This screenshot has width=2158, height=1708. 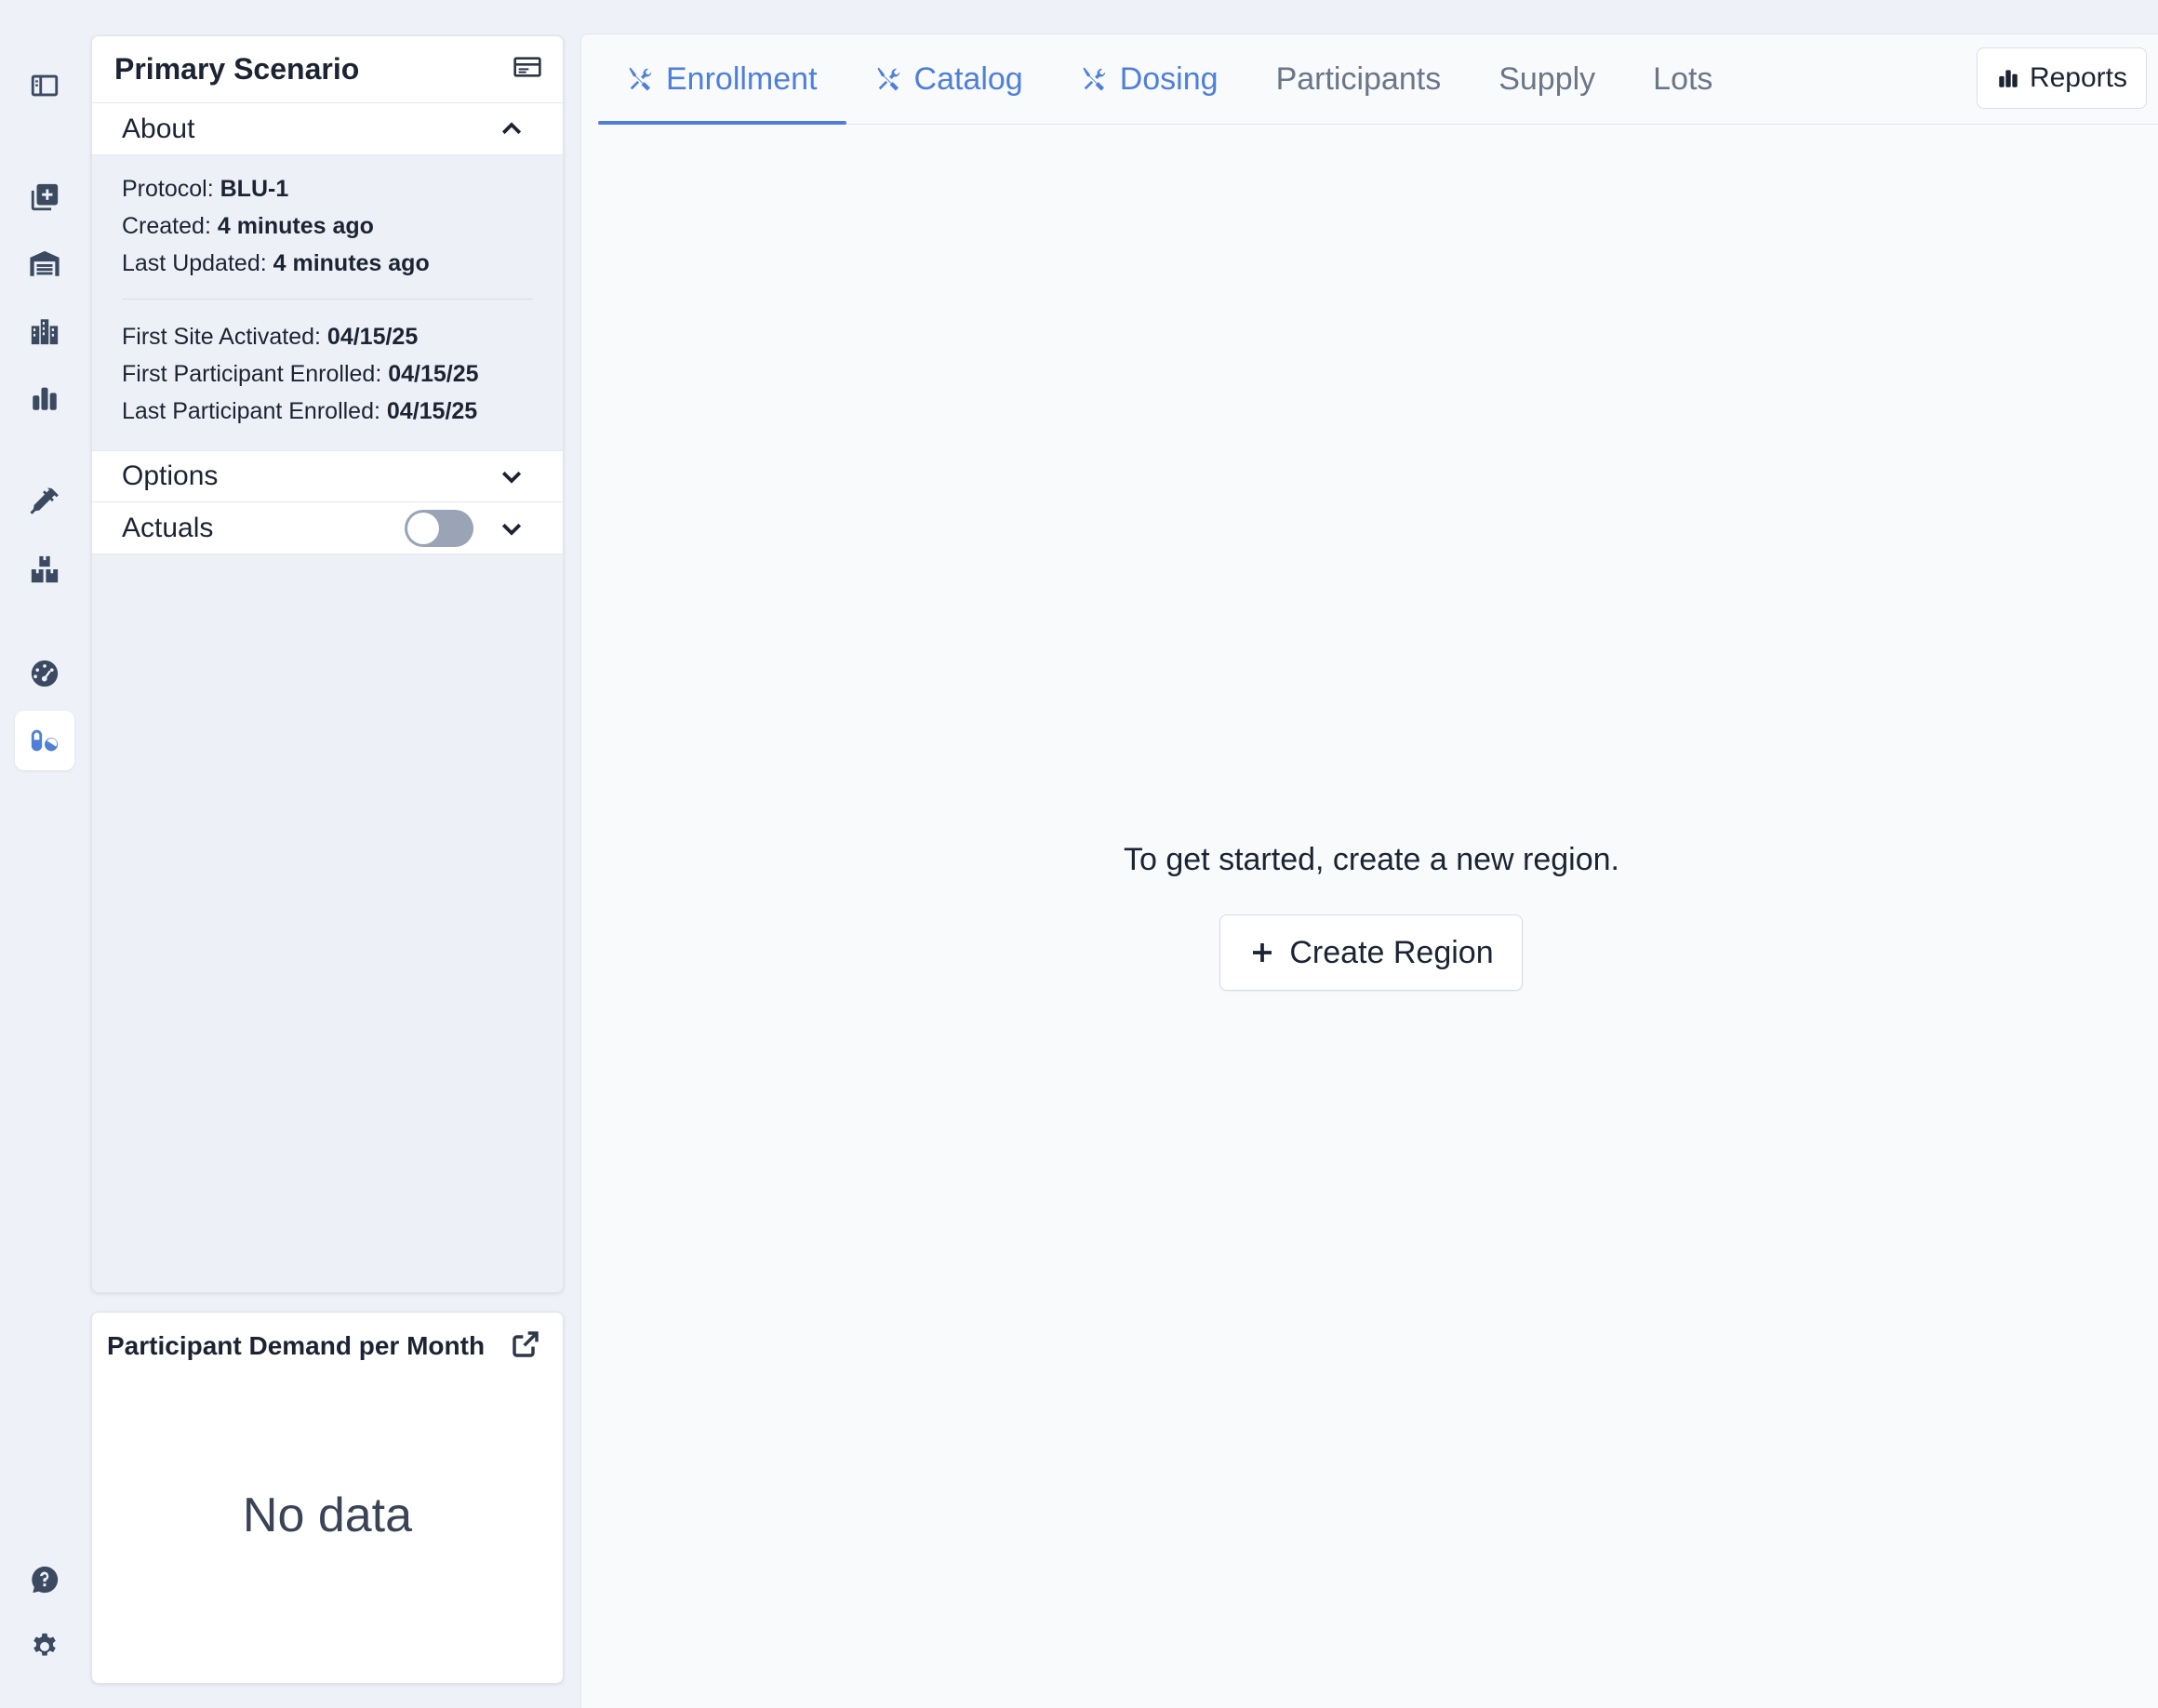 I want to click on boxes-icon, so click(x=45, y=569).